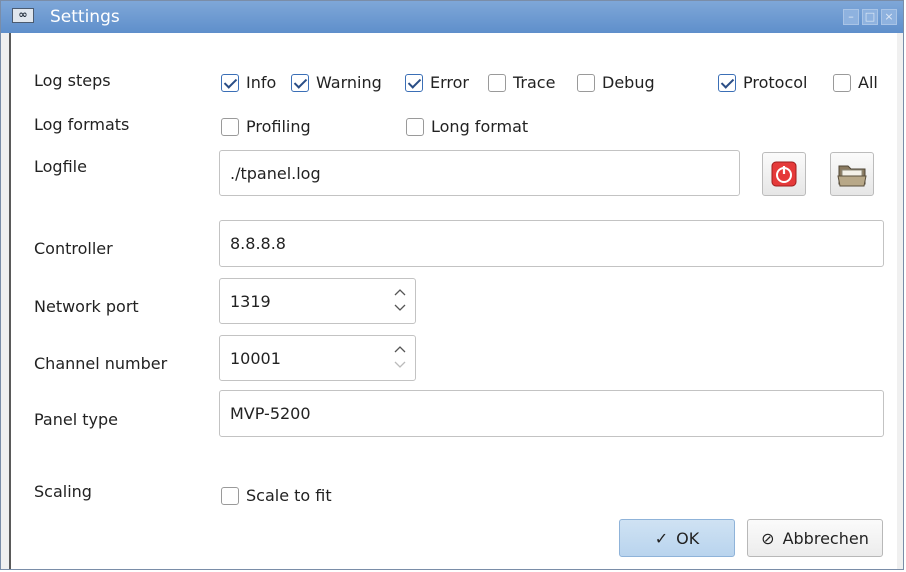 This screenshot has height=572, width=906. I want to click on controller-input: 8.8.8.8, so click(551, 243).